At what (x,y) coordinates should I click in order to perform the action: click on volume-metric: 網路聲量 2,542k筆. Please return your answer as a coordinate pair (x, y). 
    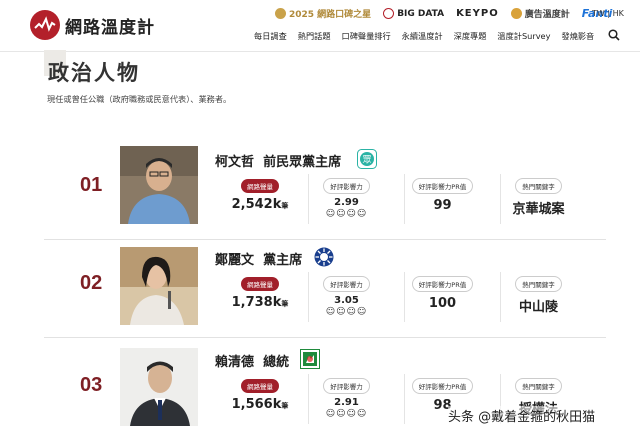
    Looking at the image, I should click on (260, 199).